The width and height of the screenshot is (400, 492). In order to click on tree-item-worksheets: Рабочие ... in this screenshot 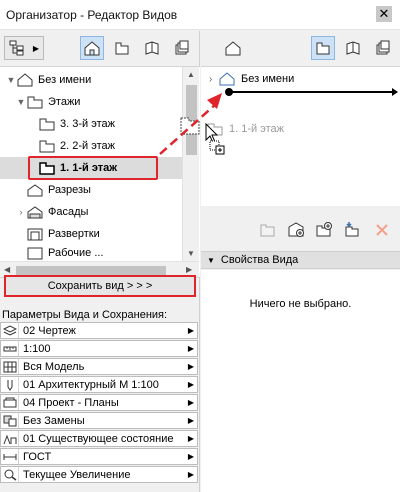, I will do `click(91, 253)`.